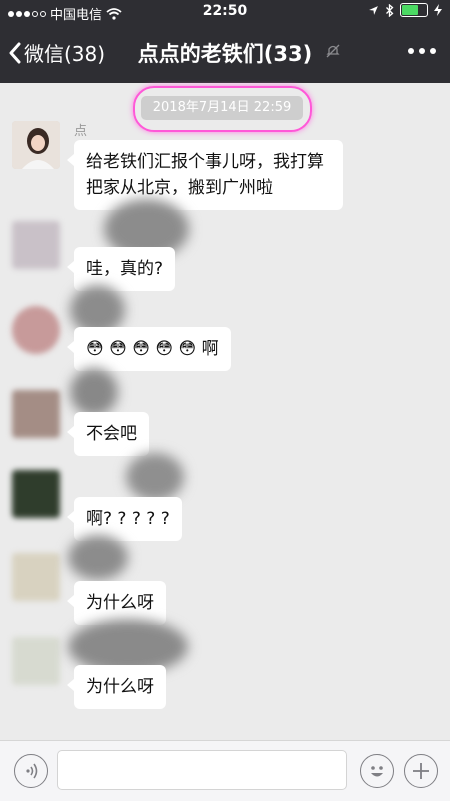 This screenshot has height=801, width=450. Describe the element at coordinates (81, 131) in the screenshot. I see `sender-name: 点` at that location.